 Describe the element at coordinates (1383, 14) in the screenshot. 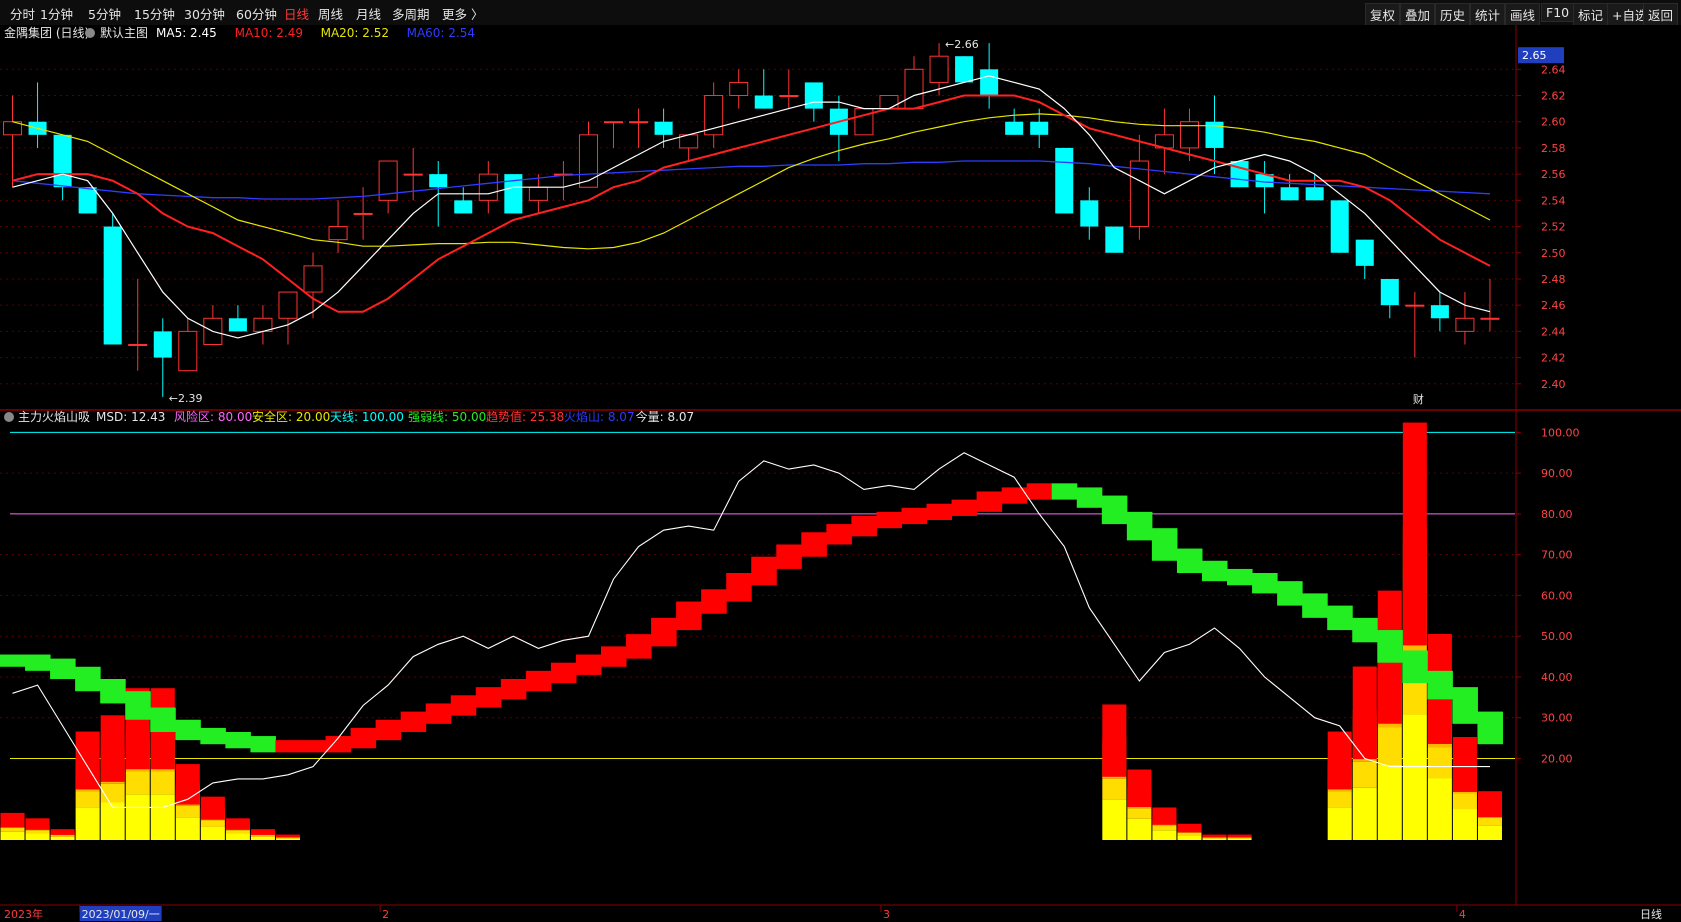

I see `toolbar-button: 复权` at that location.